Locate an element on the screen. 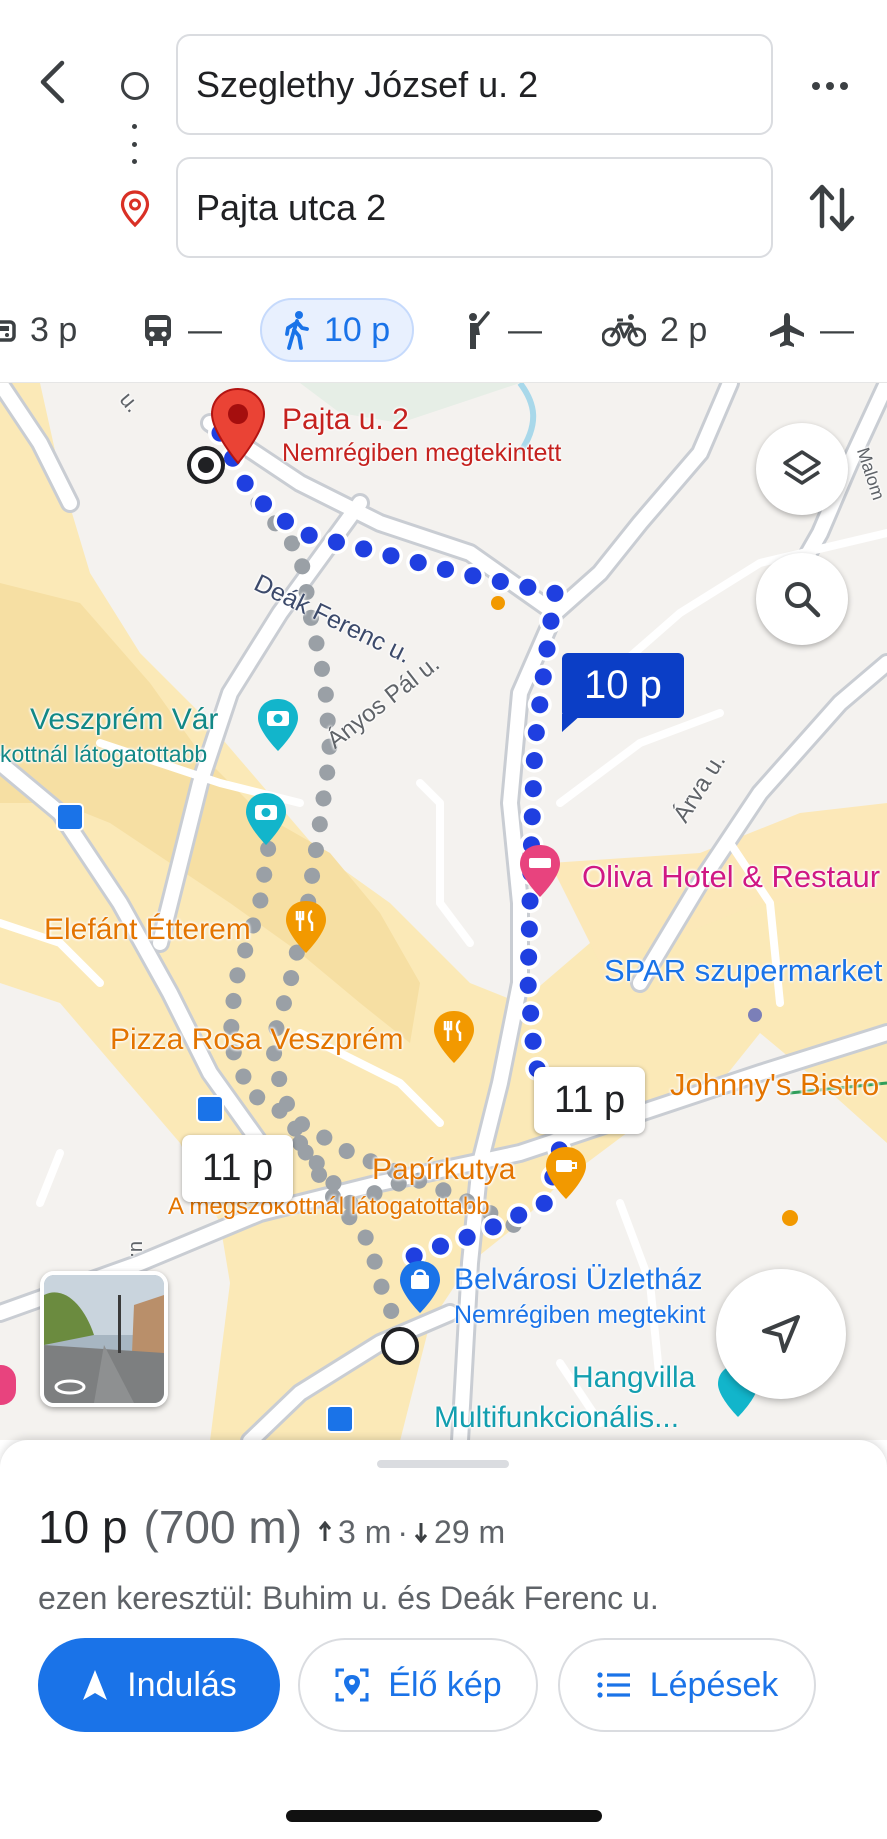  poi-belvarosi: Belvárosi Üzletház is located at coordinates (578, 1280).